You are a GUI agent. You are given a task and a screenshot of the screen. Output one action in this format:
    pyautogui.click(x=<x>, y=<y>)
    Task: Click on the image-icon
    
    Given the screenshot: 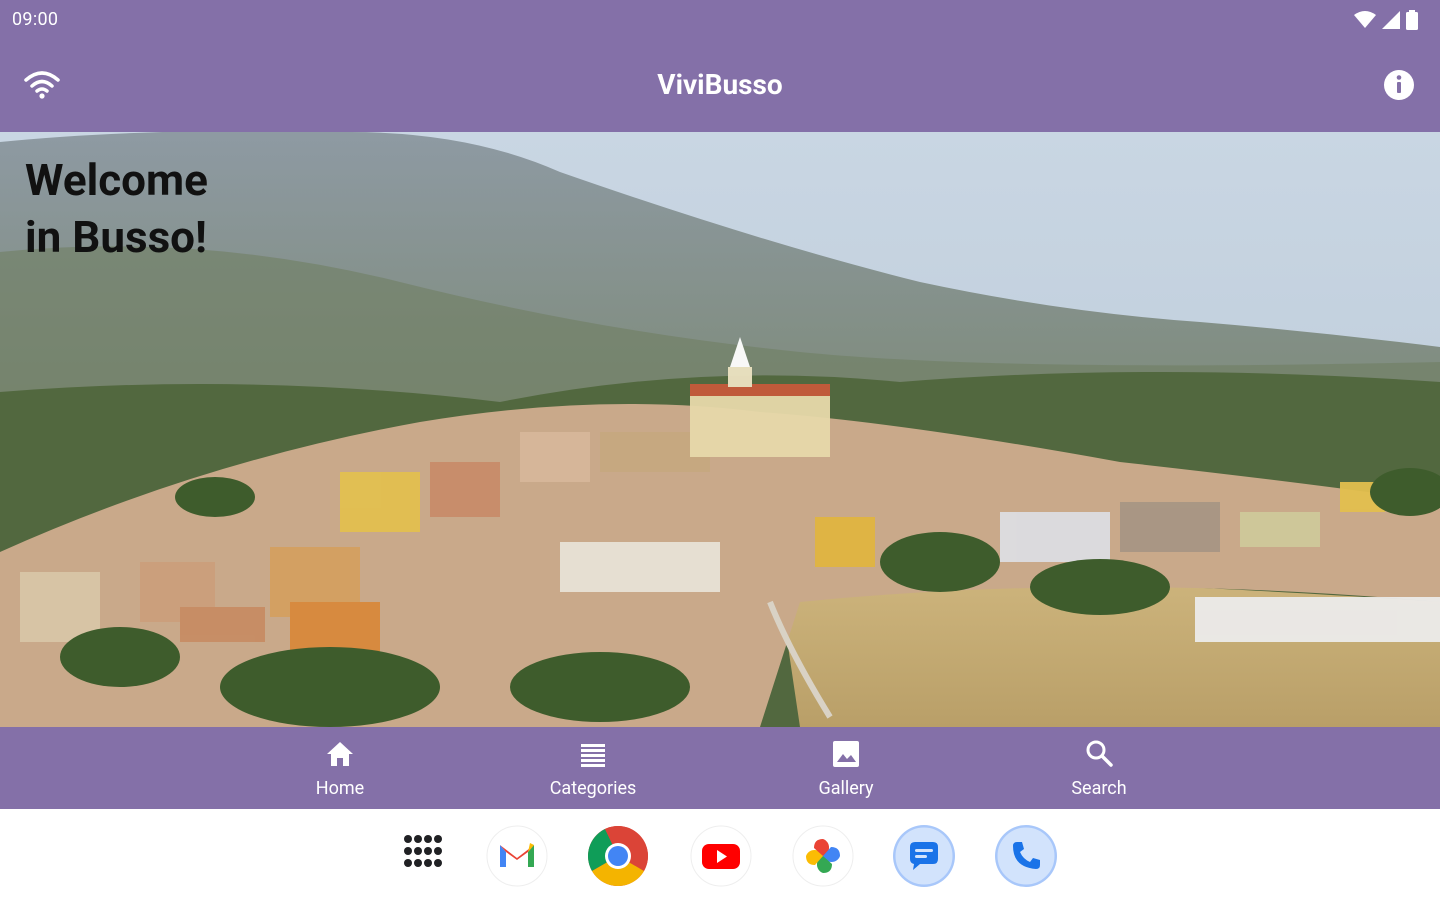 What is the action you would take?
    pyautogui.click(x=846, y=754)
    